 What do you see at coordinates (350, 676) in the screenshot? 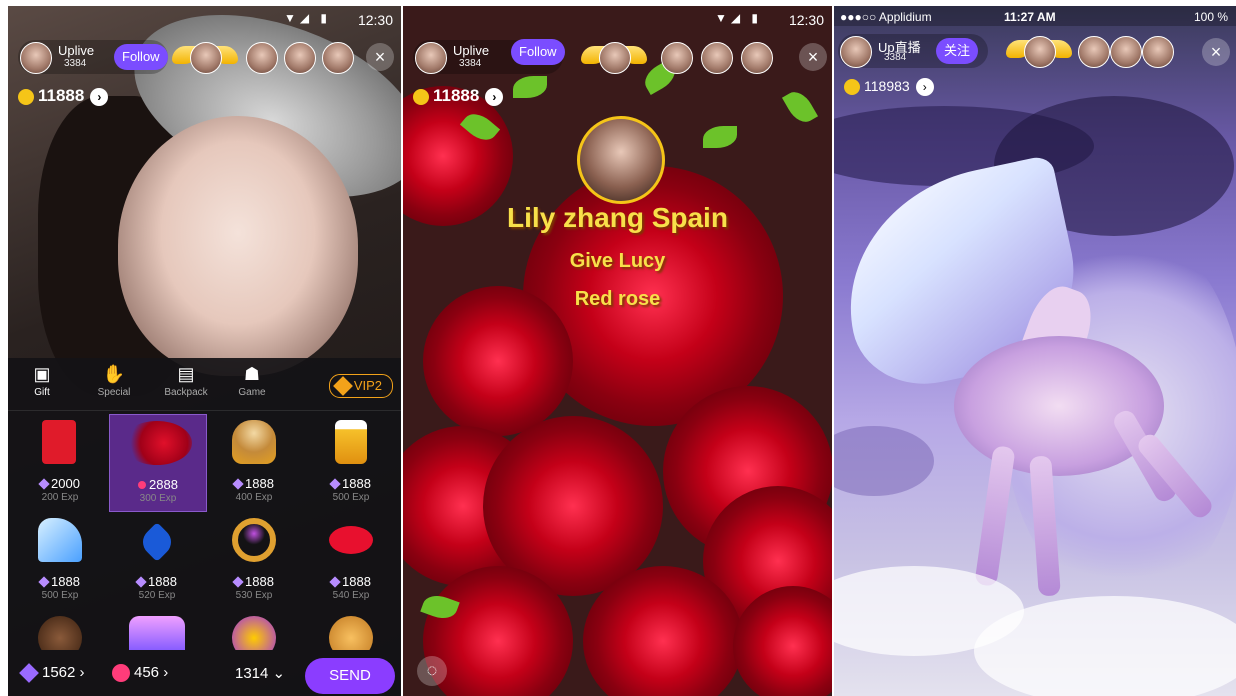
I see `send-button: SEND` at bounding box center [350, 676].